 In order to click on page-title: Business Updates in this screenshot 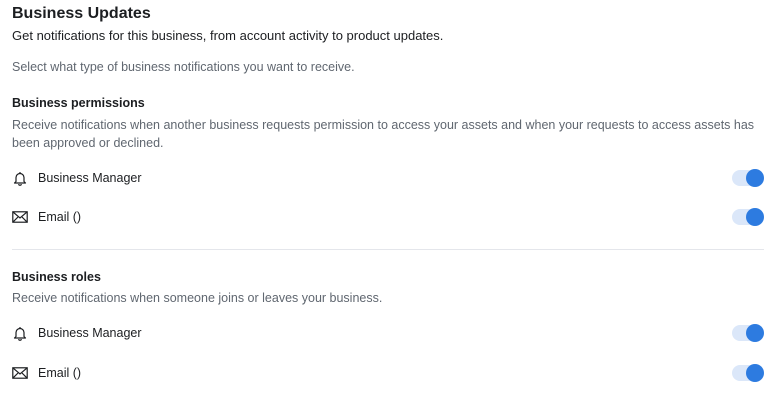, I will do `click(81, 13)`.